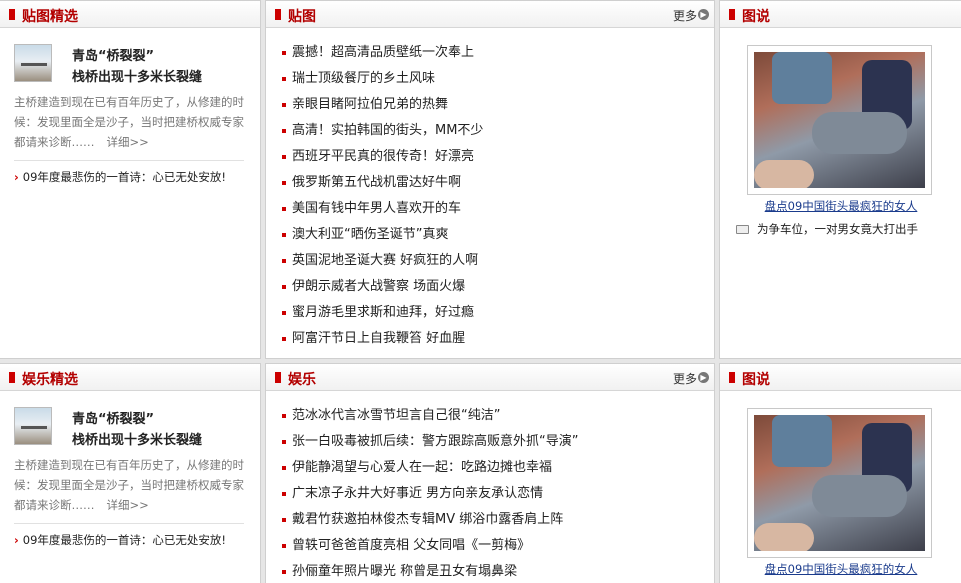  I want to click on list-item: 英国泥地圣诞大赛 好疯狂的人啊, so click(382, 261).